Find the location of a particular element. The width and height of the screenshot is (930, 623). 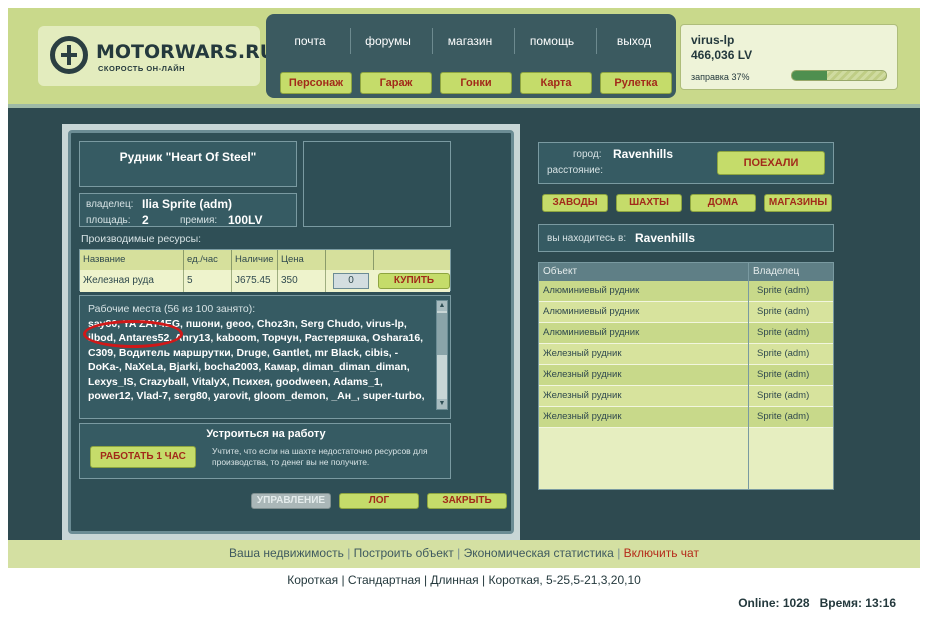

area-value: 2 is located at coordinates (145, 220).